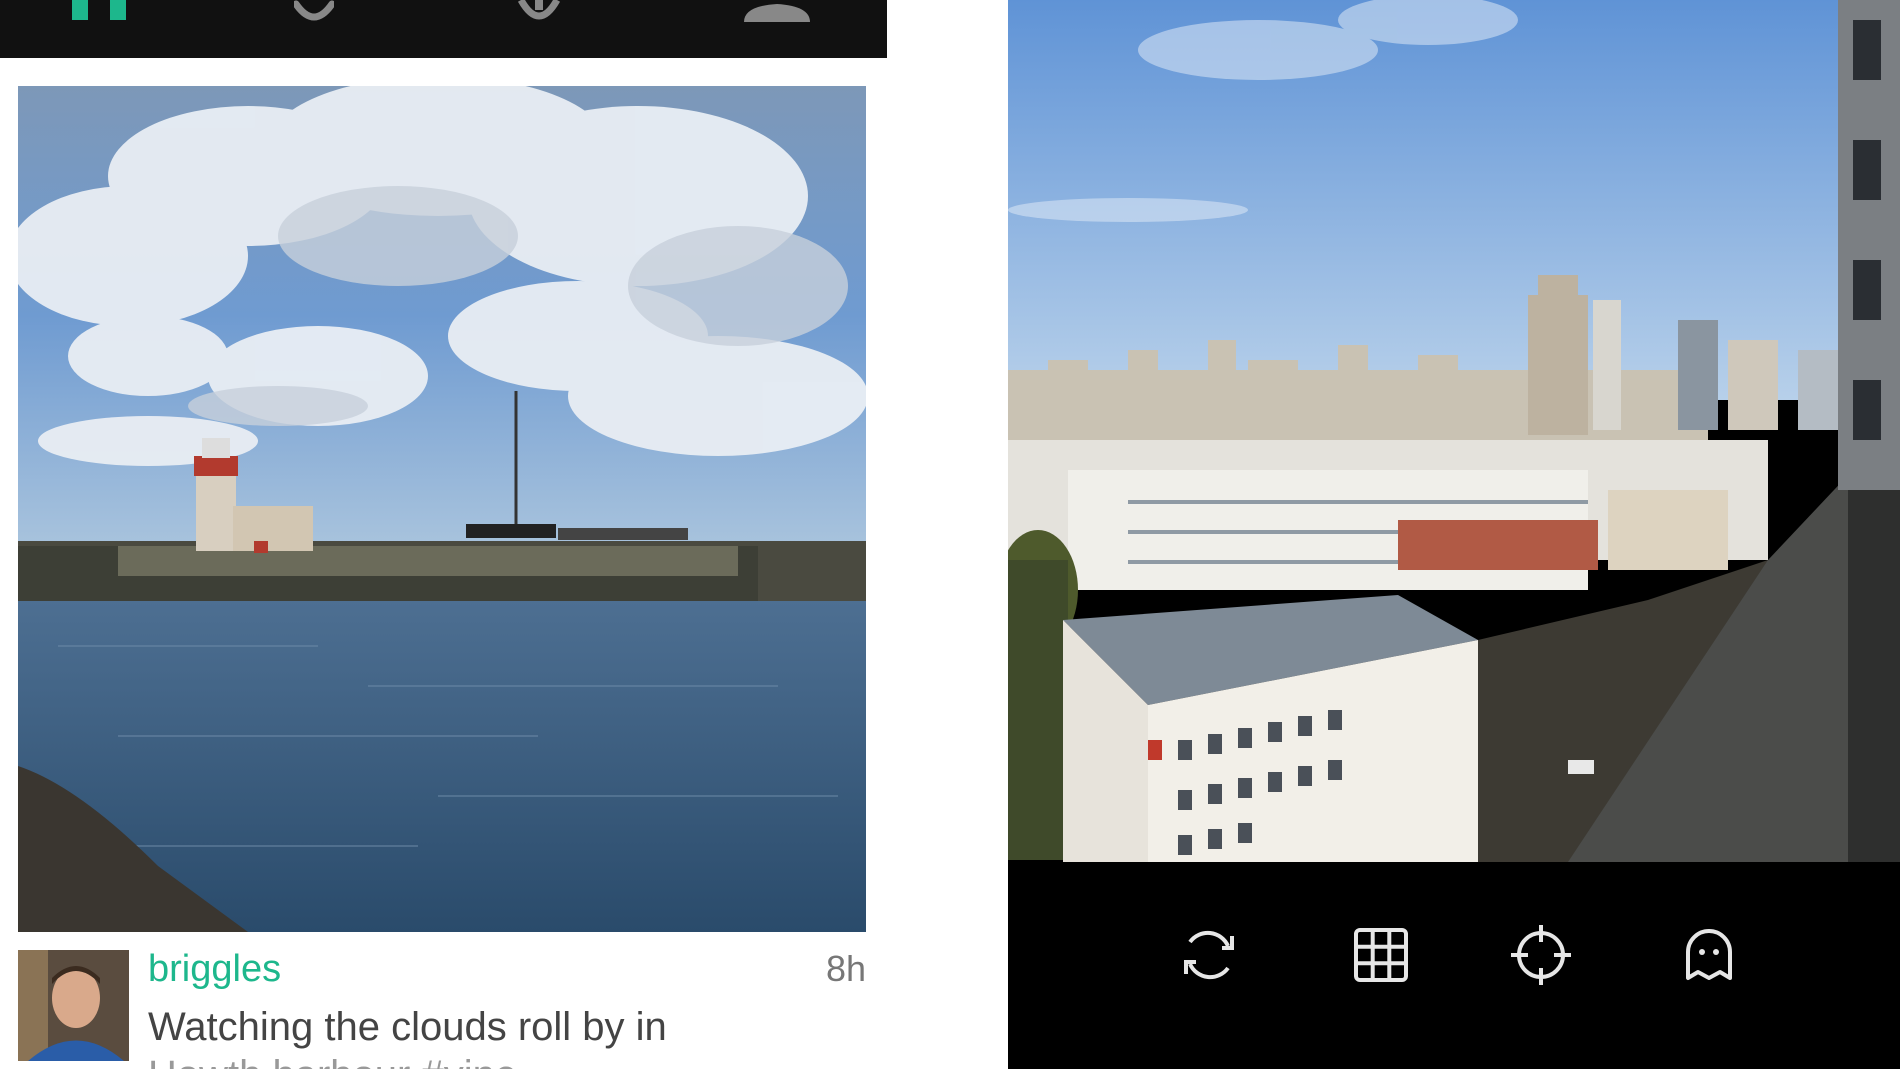 The width and height of the screenshot is (1900, 1069). What do you see at coordinates (407, 1027) in the screenshot?
I see `post-caption: Watching the clouds roll by in` at bounding box center [407, 1027].